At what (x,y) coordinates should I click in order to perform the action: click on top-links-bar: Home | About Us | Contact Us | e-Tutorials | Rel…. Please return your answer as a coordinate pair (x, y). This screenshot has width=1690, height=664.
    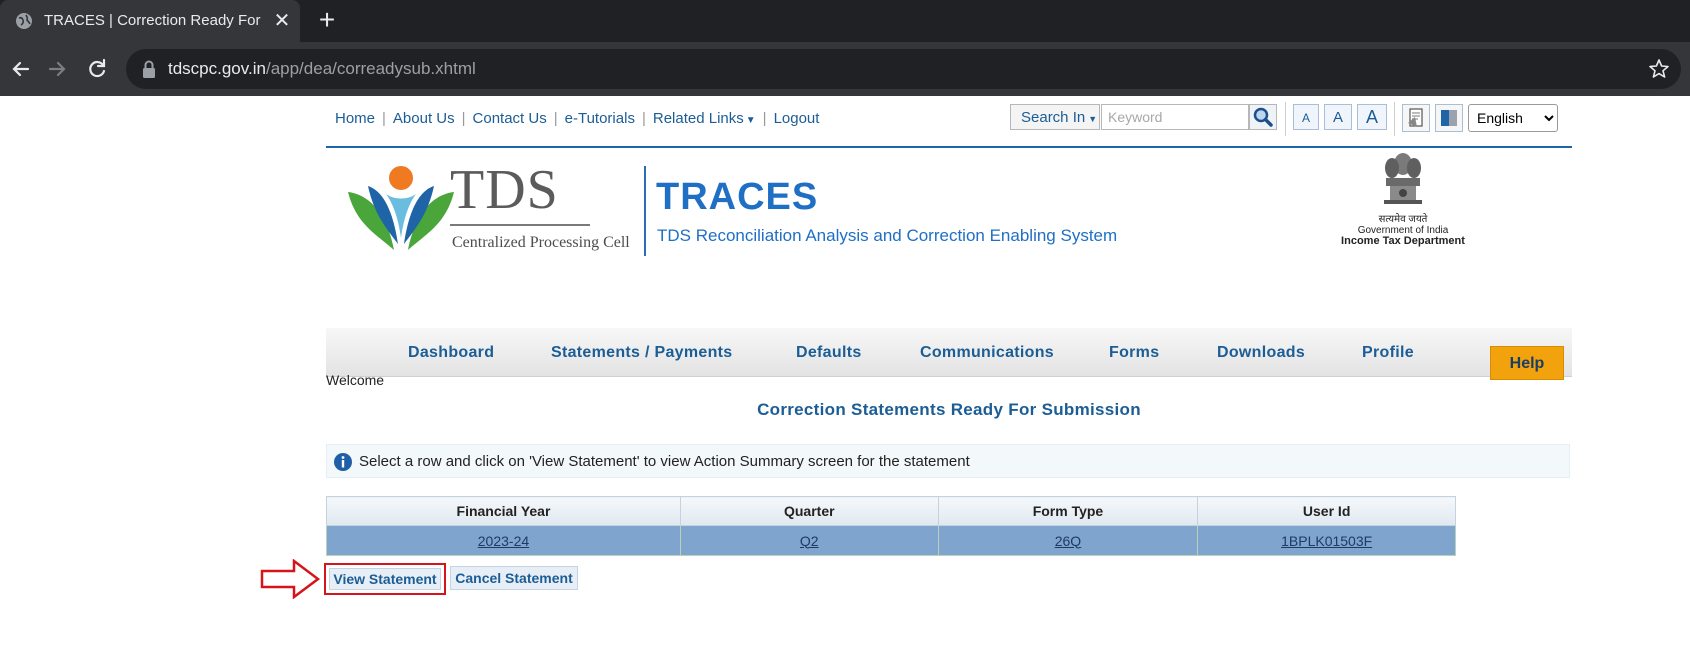
    Looking at the image, I should click on (949, 122).